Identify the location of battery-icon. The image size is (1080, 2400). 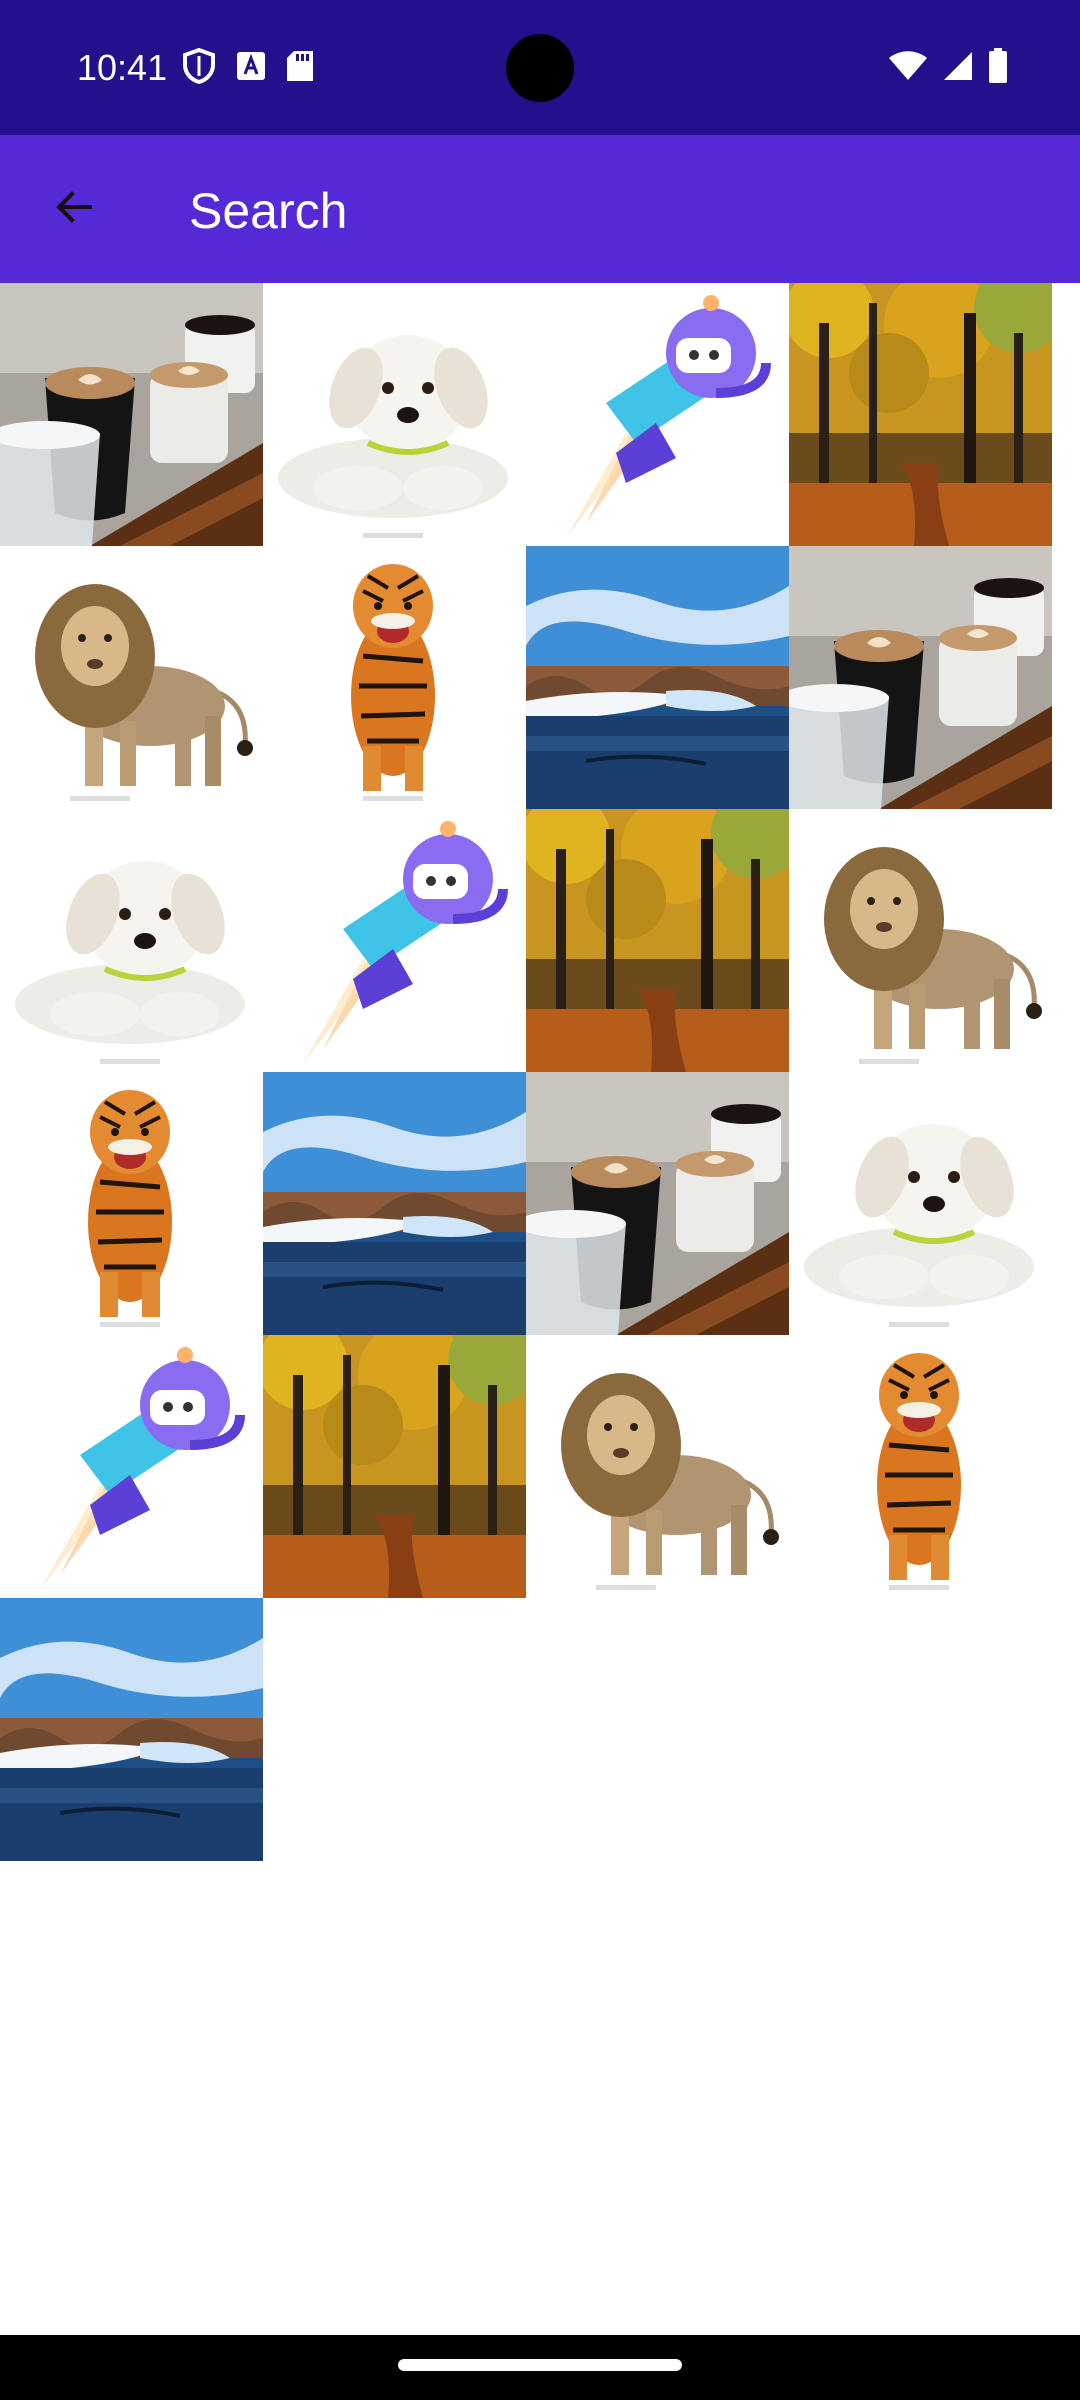
(998, 68).